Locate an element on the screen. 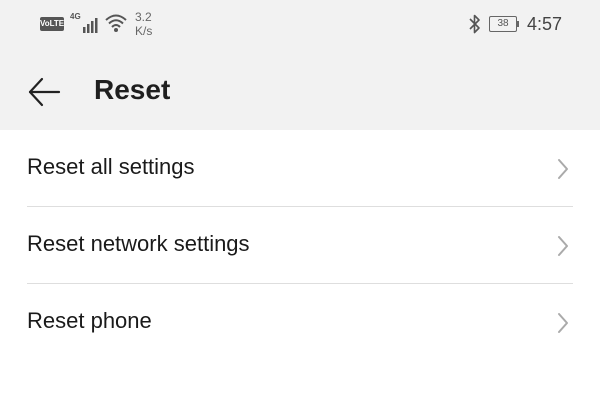 The height and width of the screenshot is (416, 600). back-button is located at coordinates (44, 92).